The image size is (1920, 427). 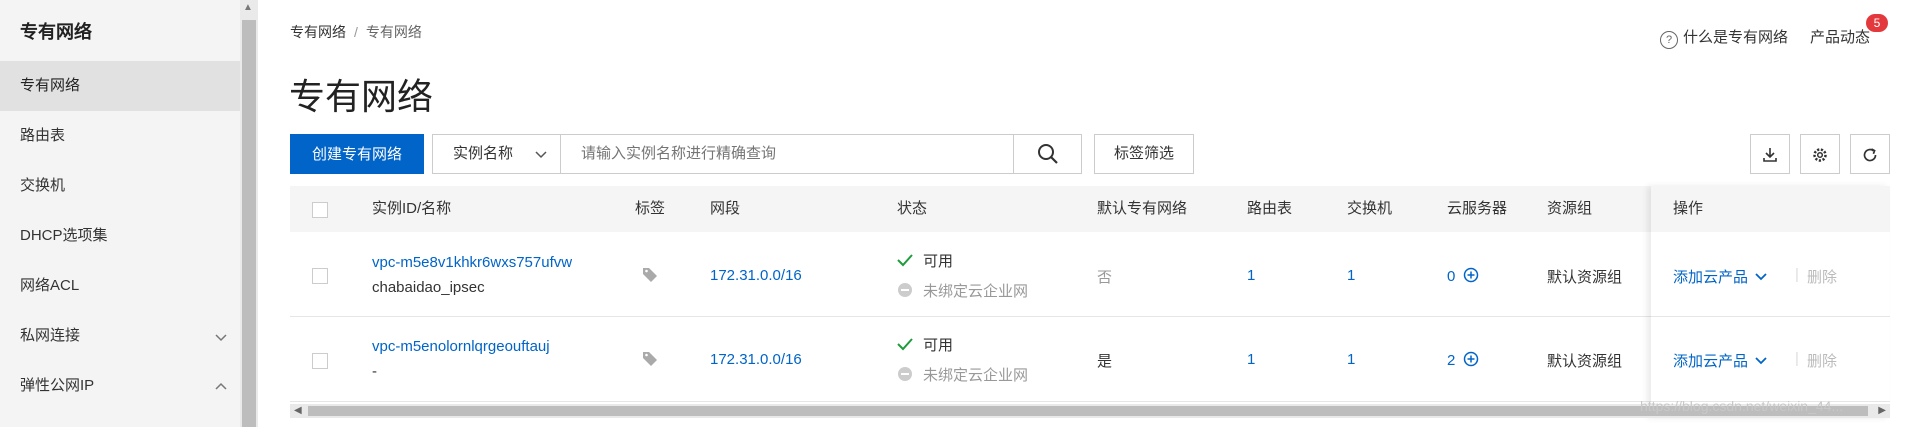 What do you see at coordinates (318, 32) in the screenshot?
I see `breadcrumb-root: 专有网络` at bounding box center [318, 32].